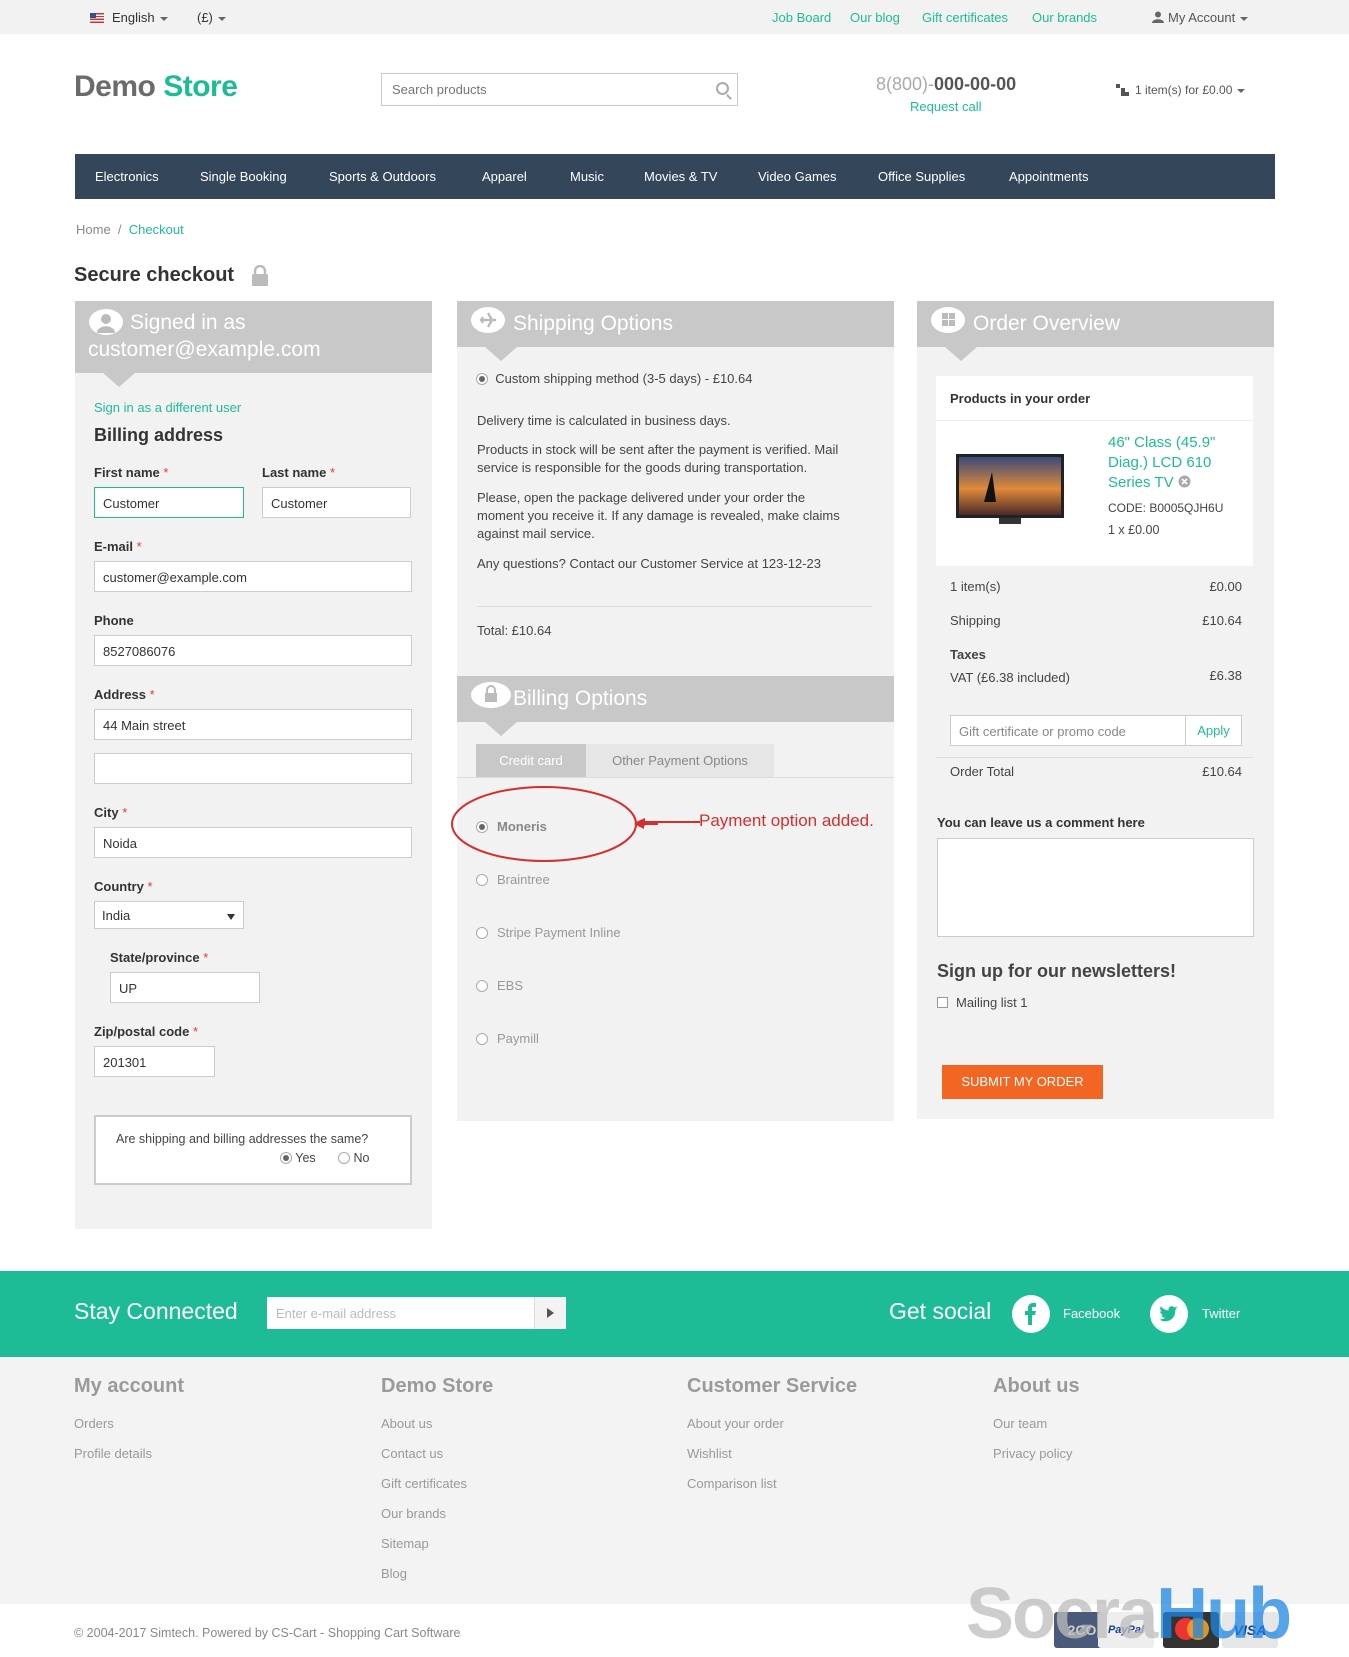  I want to click on country-select: India, so click(169, 915).